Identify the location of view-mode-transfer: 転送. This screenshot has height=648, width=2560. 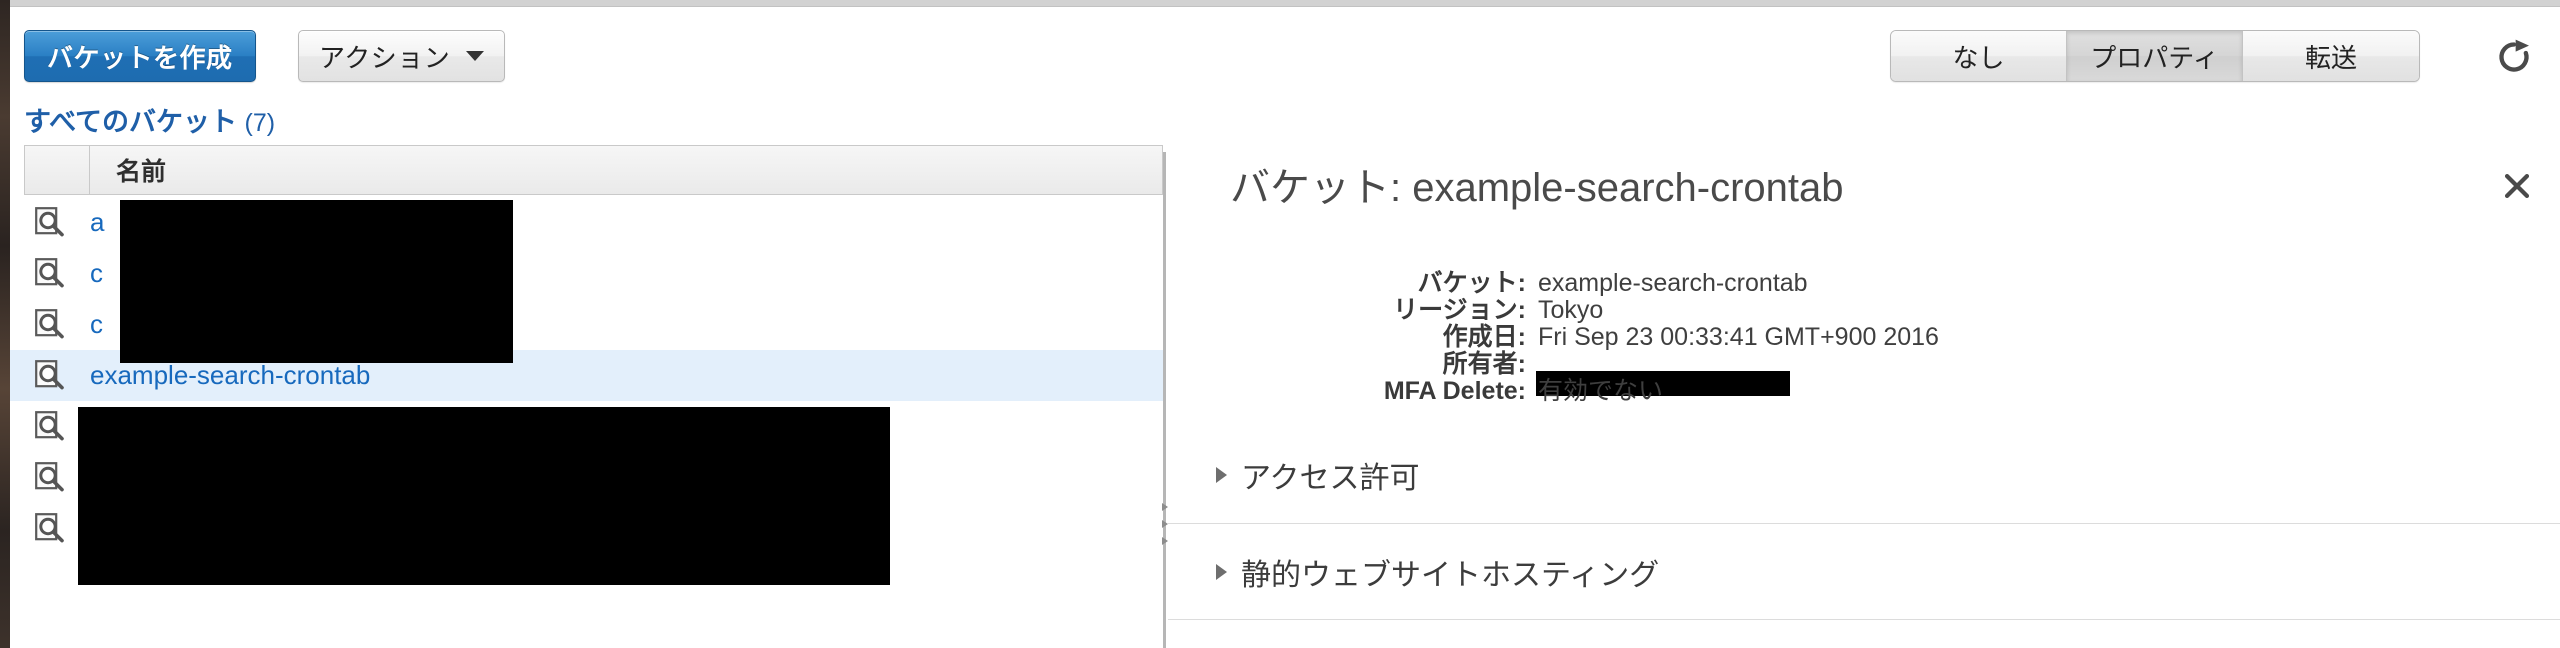
(2331, 56).